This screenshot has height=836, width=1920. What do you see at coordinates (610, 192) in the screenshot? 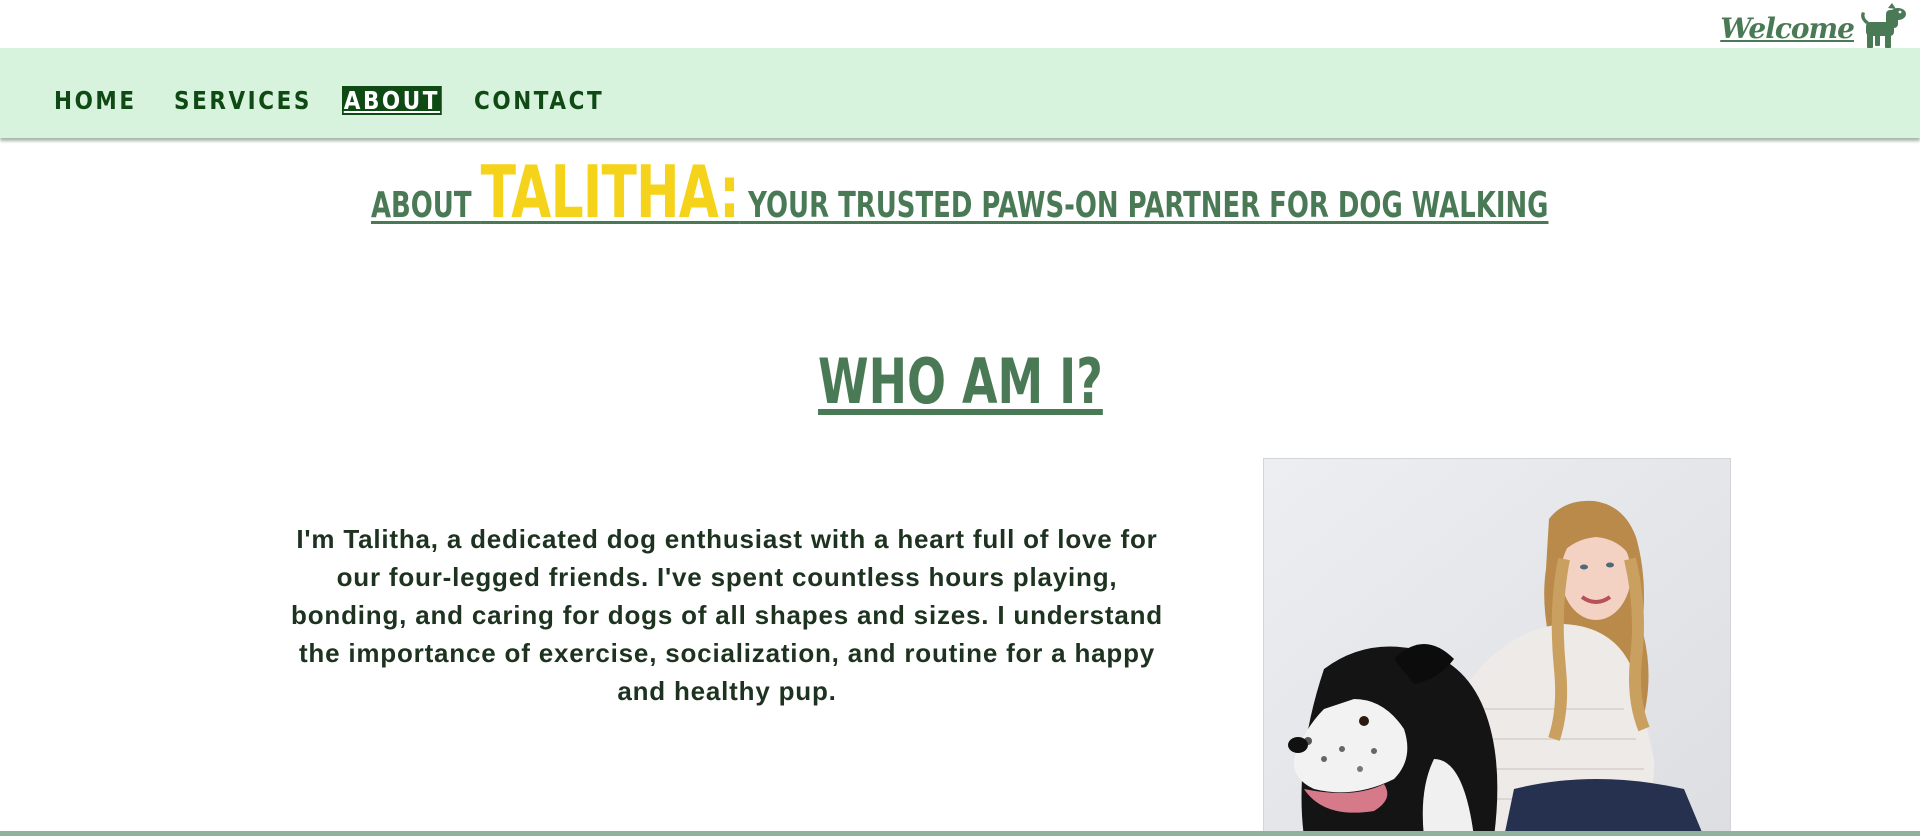
I see `headline-name: TALITHA:` at bounding box center [610, 192].